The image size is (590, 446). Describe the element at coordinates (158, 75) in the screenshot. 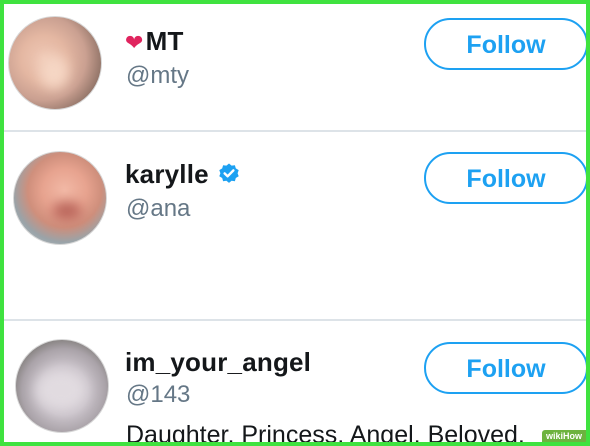

I see `user-handle: @mty` at that location.